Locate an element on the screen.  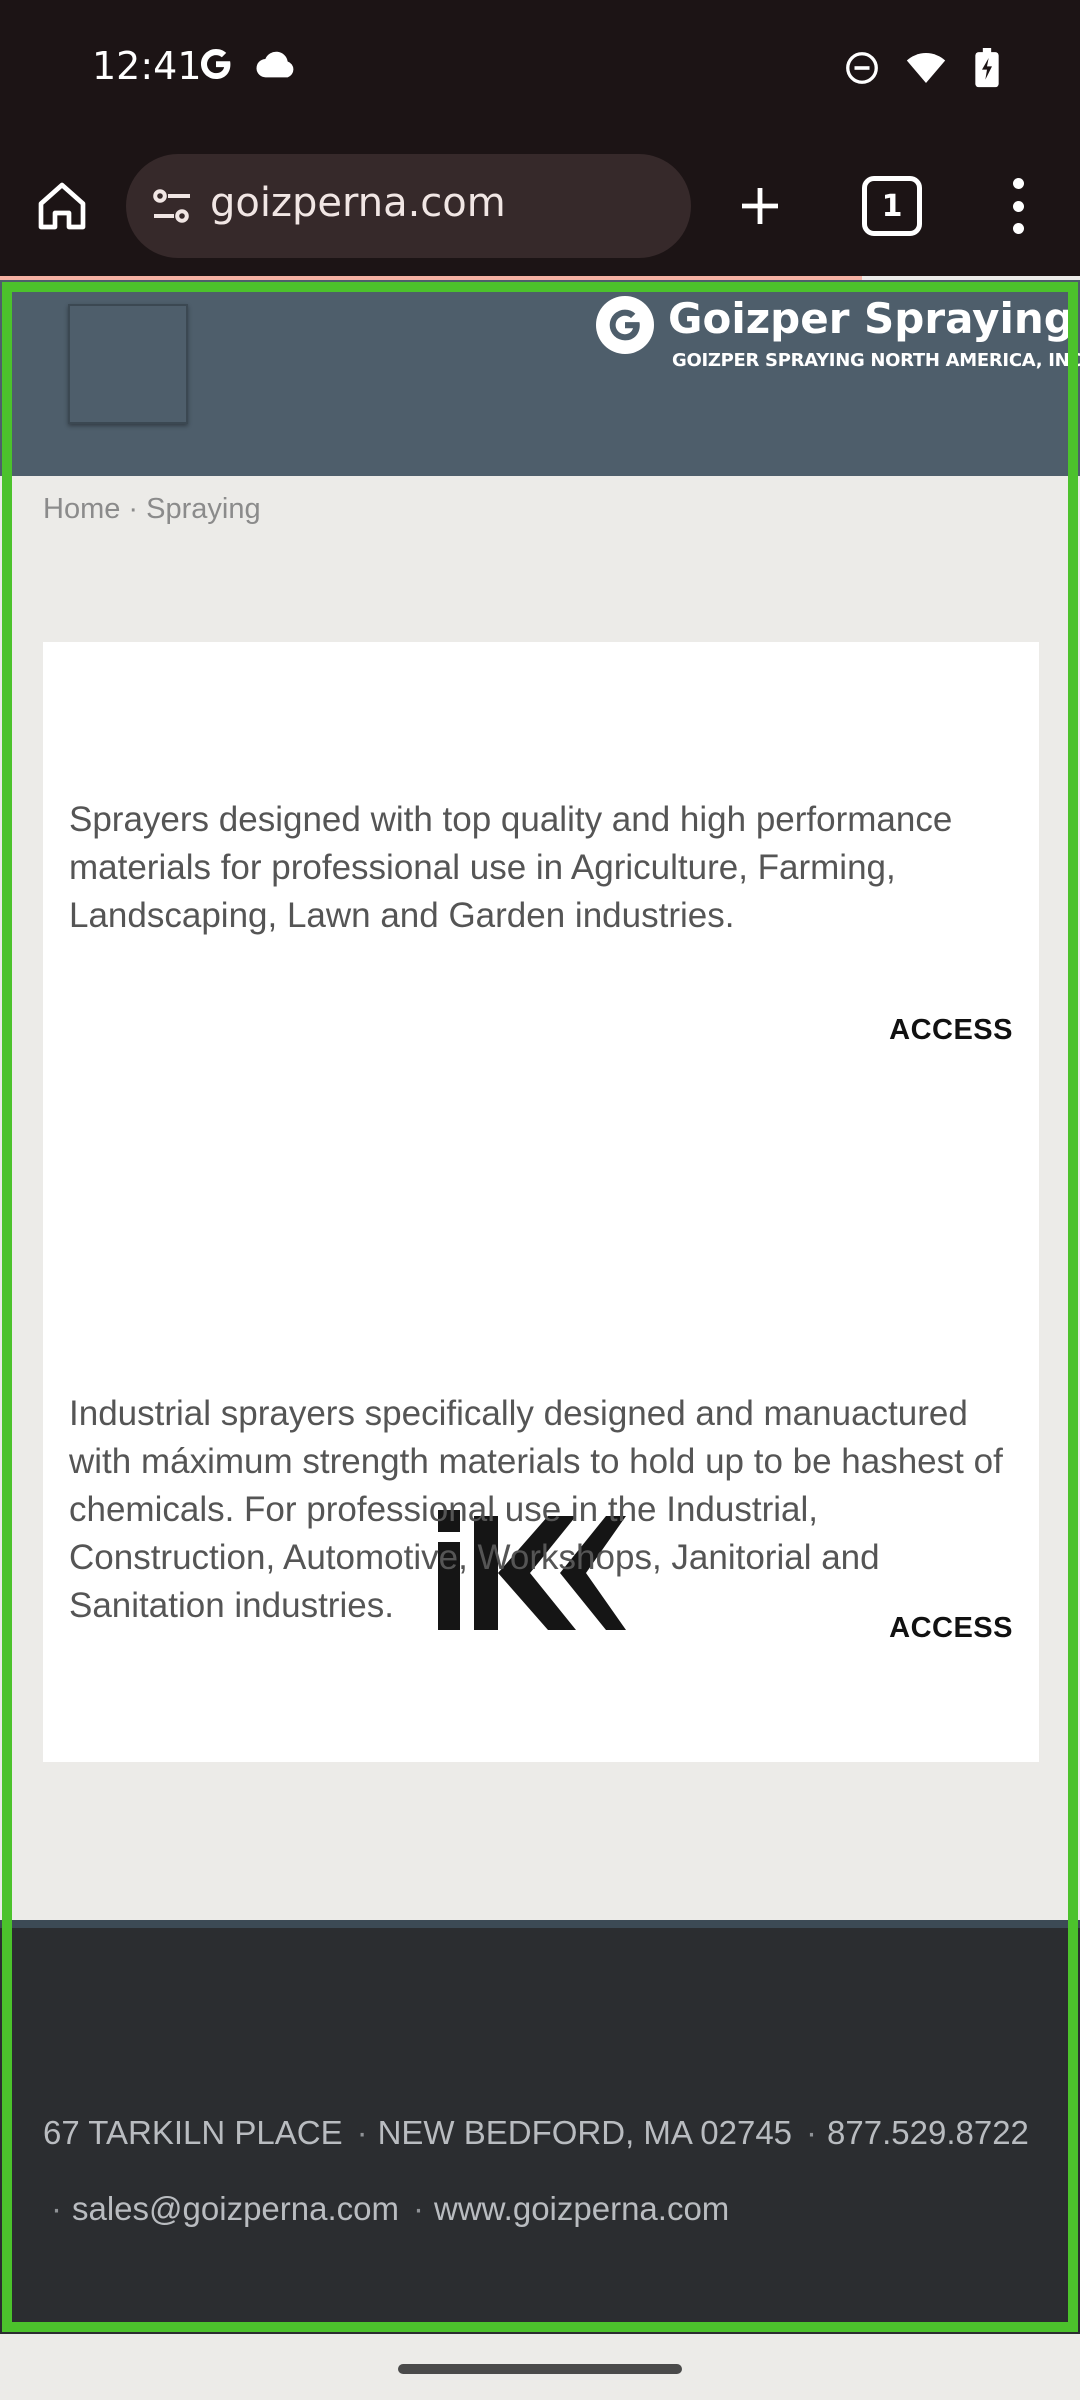
breadcrumb-home: Home is located at coordinates (81, 509).